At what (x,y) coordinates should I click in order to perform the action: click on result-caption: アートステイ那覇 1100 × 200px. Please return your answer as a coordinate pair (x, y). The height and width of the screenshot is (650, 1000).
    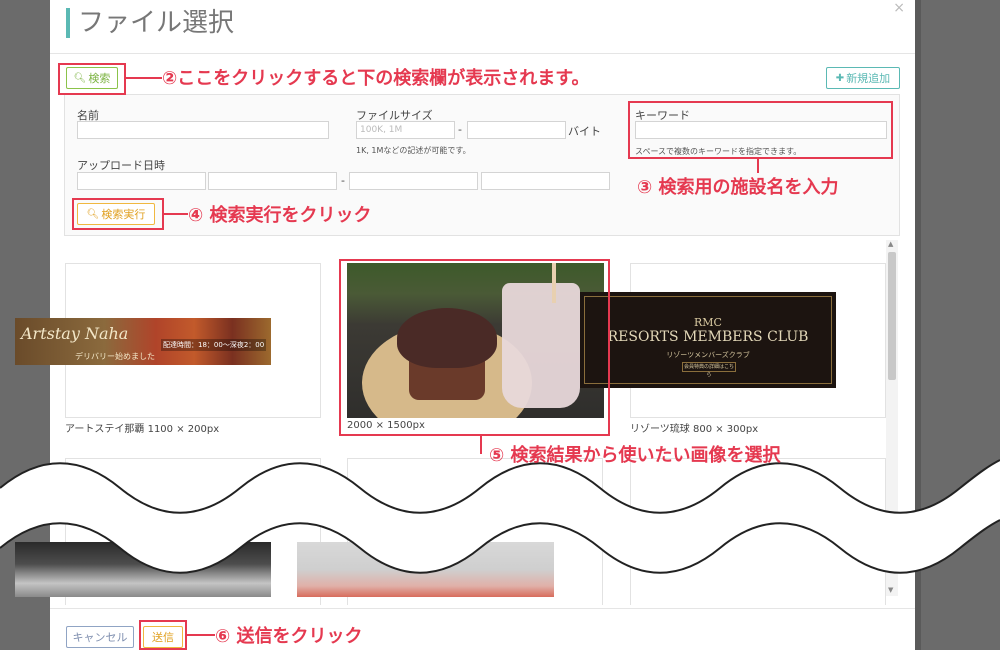
    Looking at the image, I should click on (142, 429).